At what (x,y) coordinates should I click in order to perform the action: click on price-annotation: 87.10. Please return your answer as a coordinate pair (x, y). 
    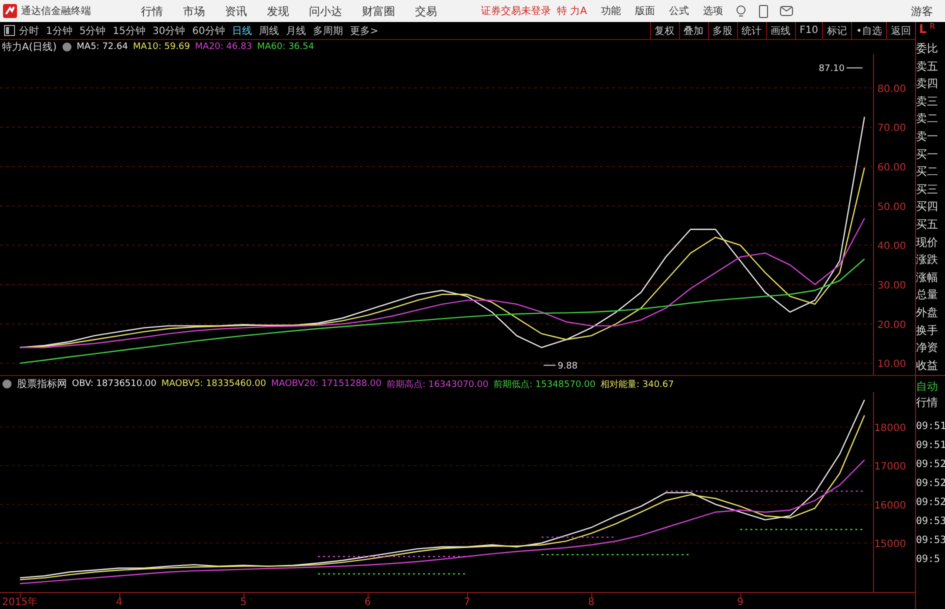
    Looking at the image, I should click on (831, 69).